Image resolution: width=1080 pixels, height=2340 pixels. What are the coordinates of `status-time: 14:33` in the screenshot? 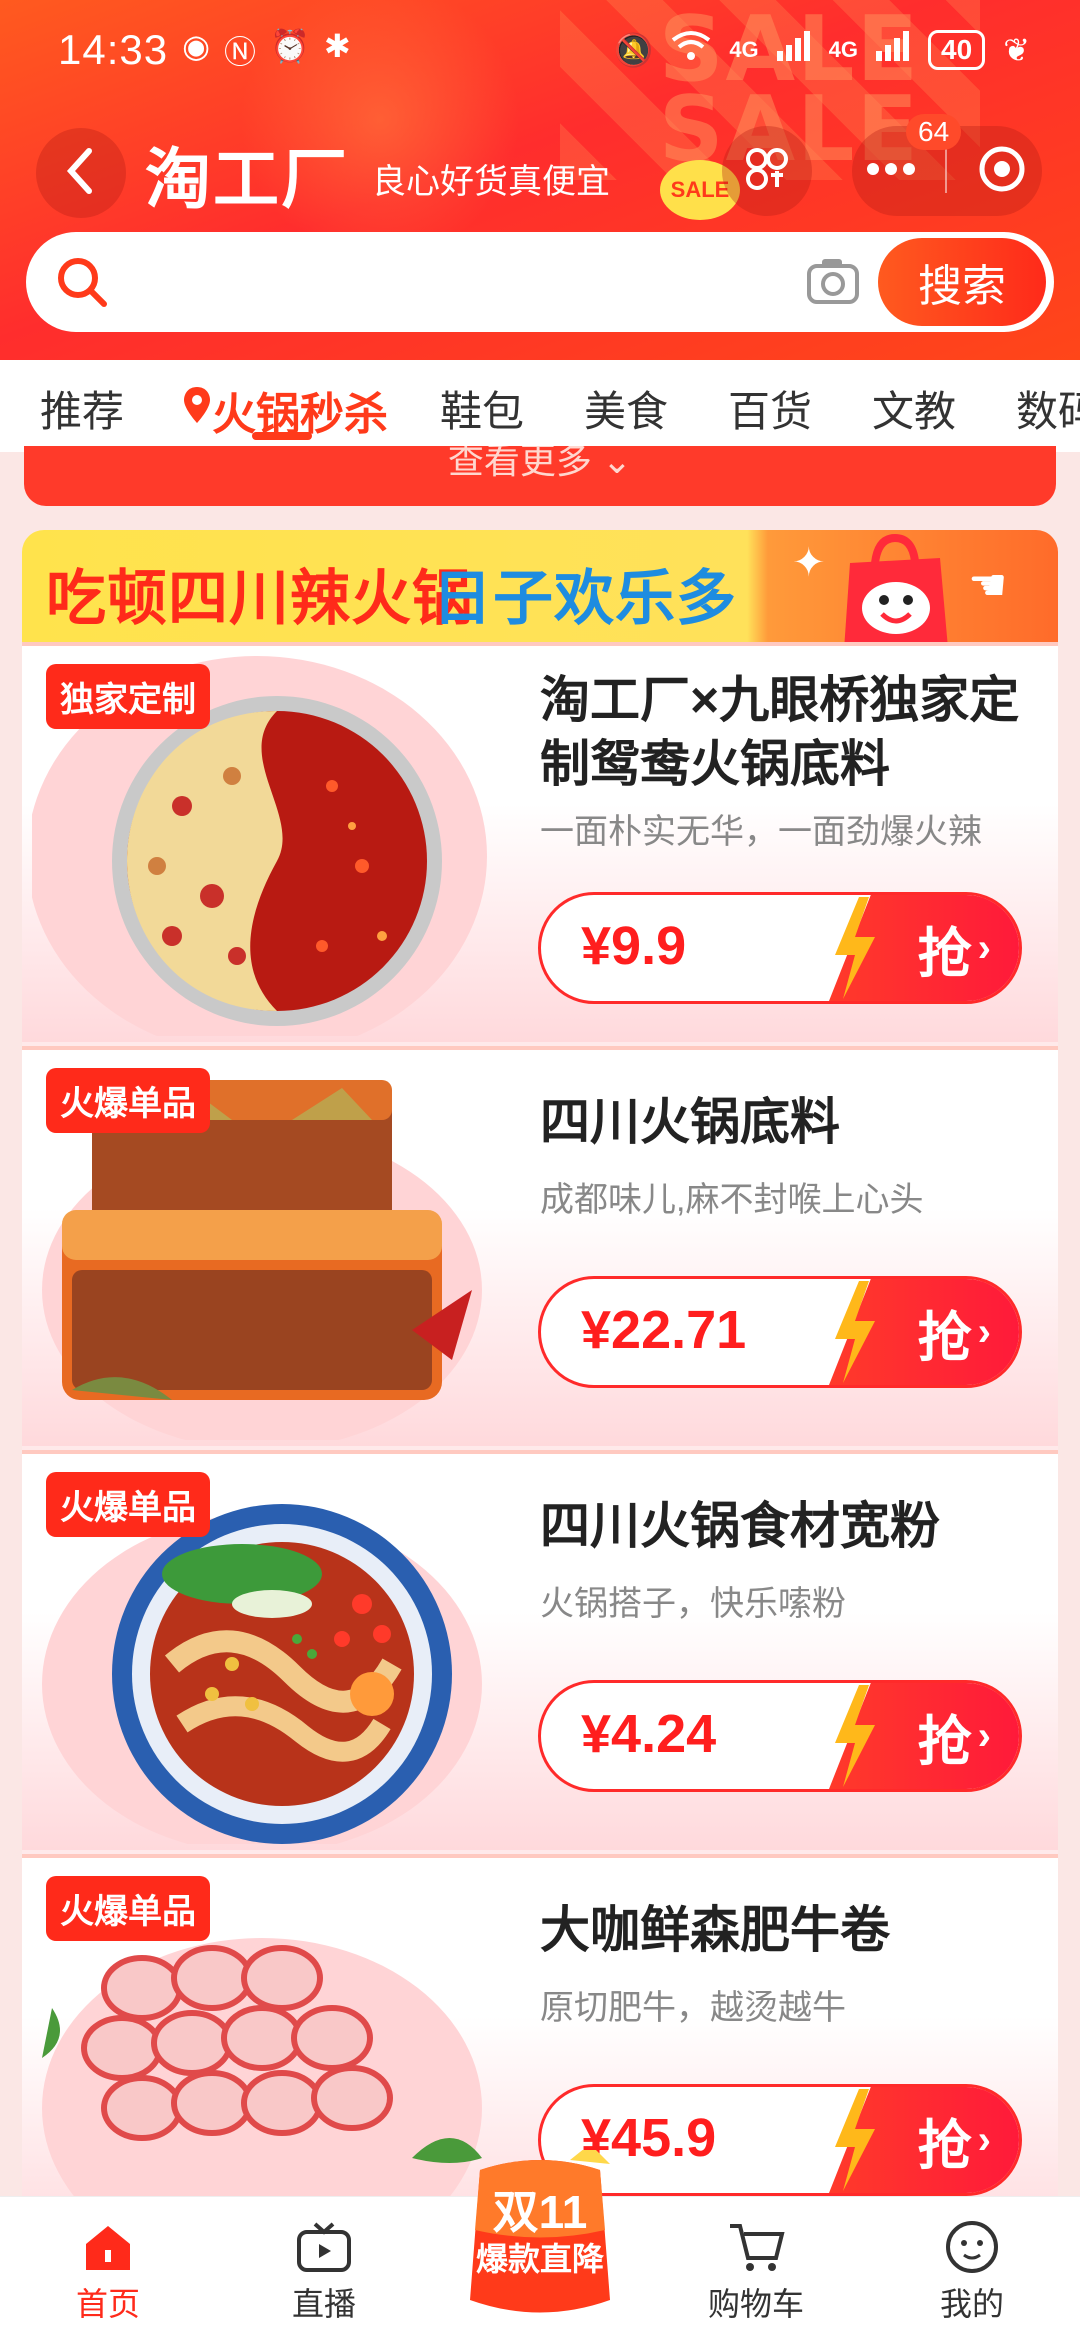 It's located at (113, 49).